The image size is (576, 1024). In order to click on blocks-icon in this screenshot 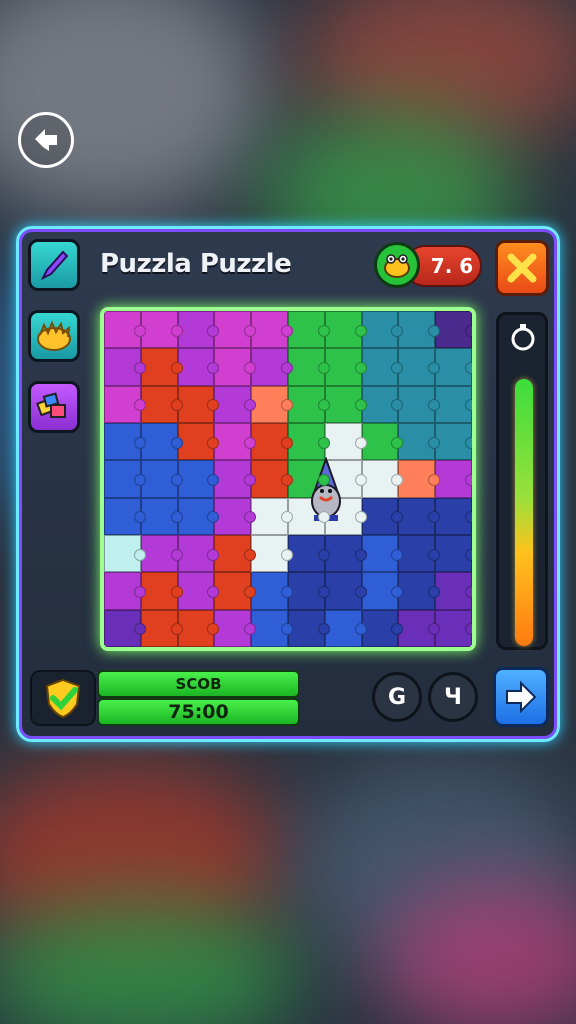, I will do `click(51, 405)`.